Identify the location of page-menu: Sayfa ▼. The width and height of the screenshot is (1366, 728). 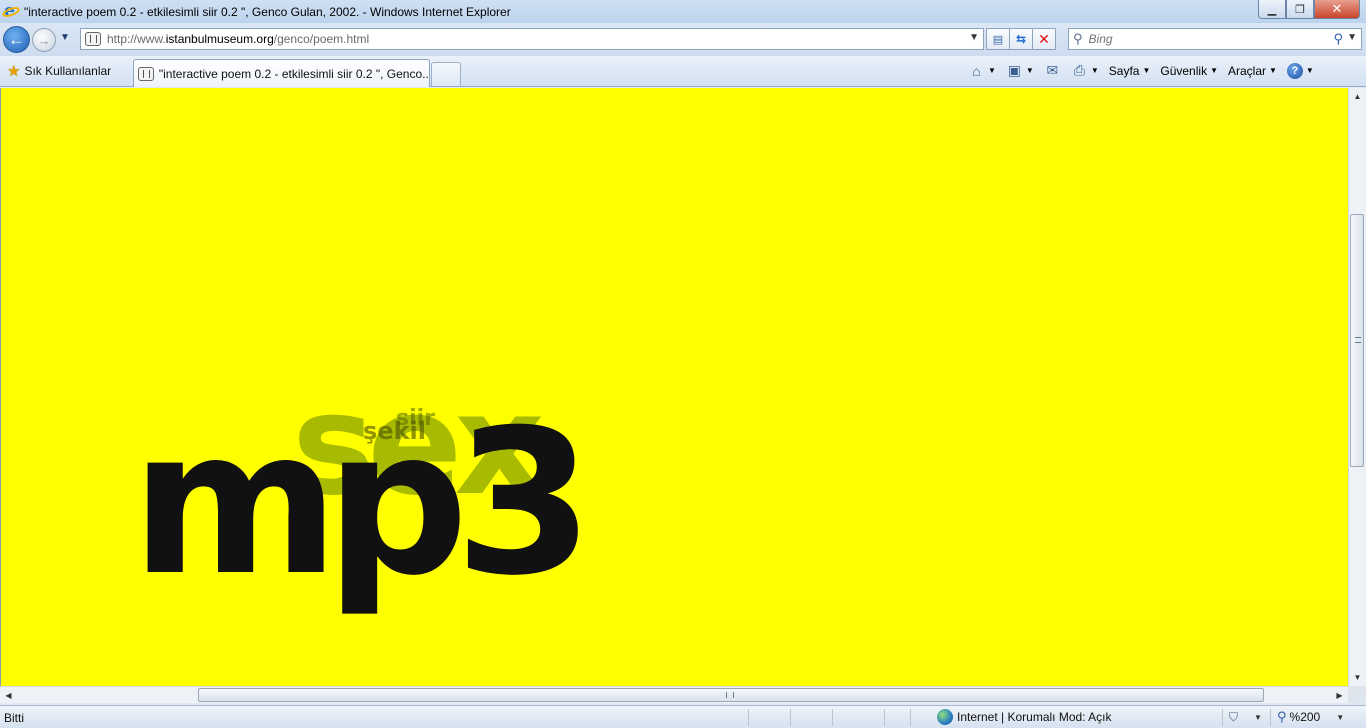
(1130, 71).